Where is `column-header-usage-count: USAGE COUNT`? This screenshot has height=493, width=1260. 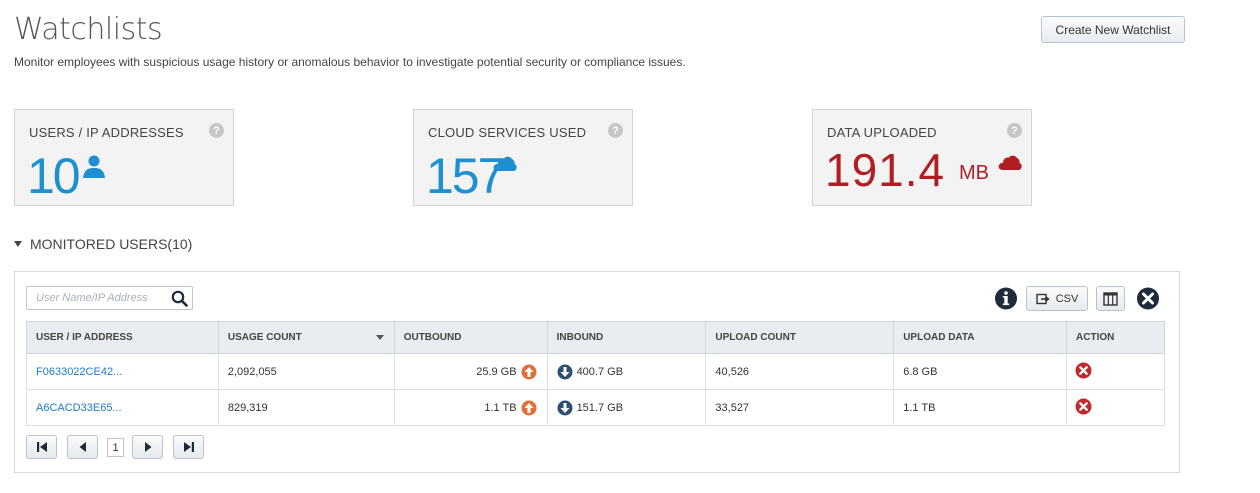
column-header-usage-count: USAGE COUNT is located at coordinates (306, 337).